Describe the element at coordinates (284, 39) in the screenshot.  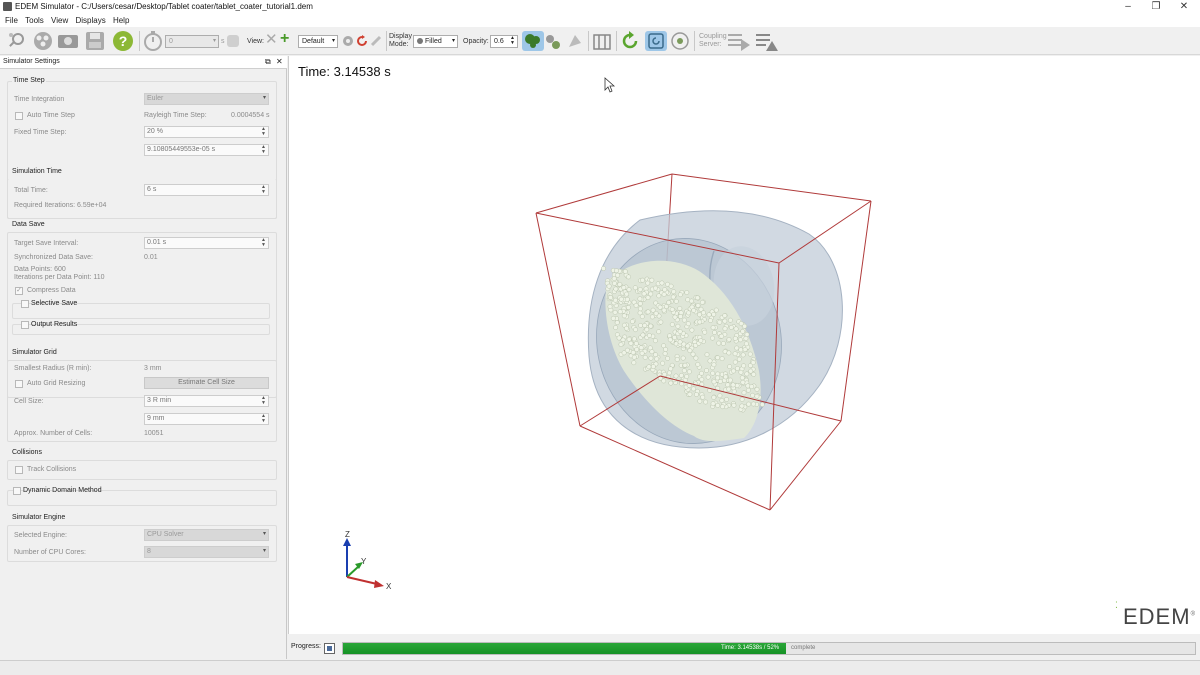
I see `add-view-icon: +` at that location.